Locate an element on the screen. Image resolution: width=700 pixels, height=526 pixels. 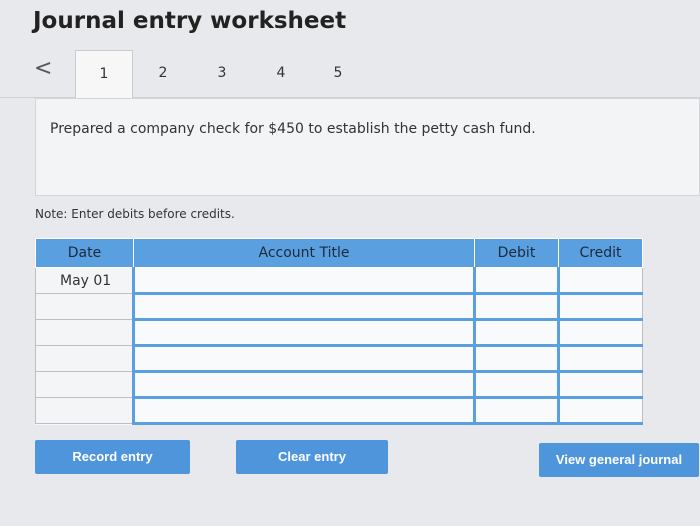
tab-5: 5 is located at coordinates (338, 74).